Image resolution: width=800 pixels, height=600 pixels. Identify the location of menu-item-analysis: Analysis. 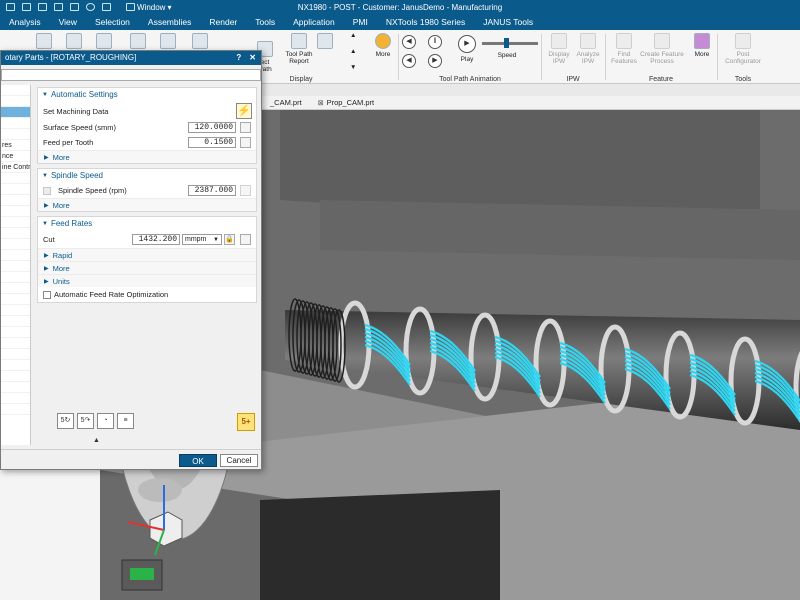
(25, 22).